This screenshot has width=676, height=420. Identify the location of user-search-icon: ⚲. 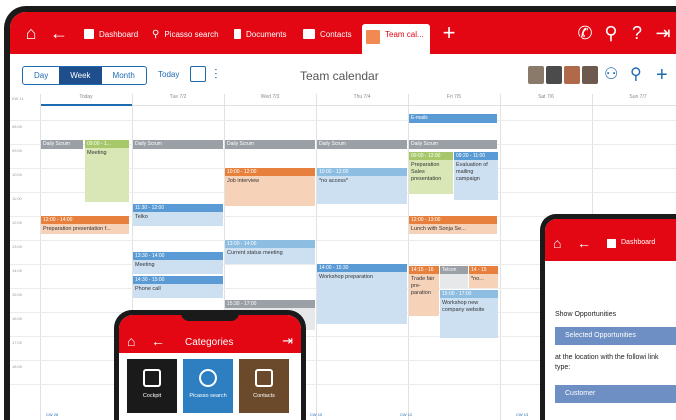
(636, 75).